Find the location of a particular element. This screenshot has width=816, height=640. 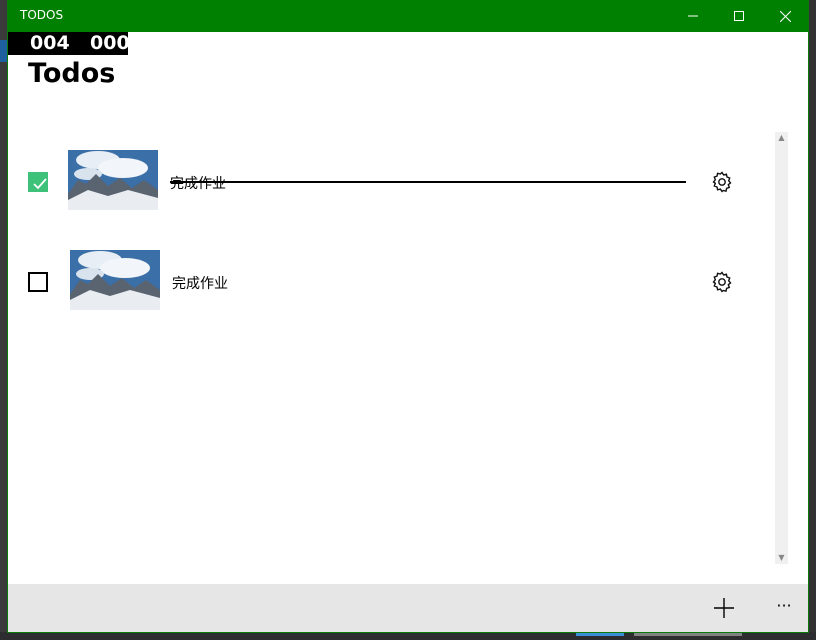

desktop-background-bottom is located at coordinates (408, 635).